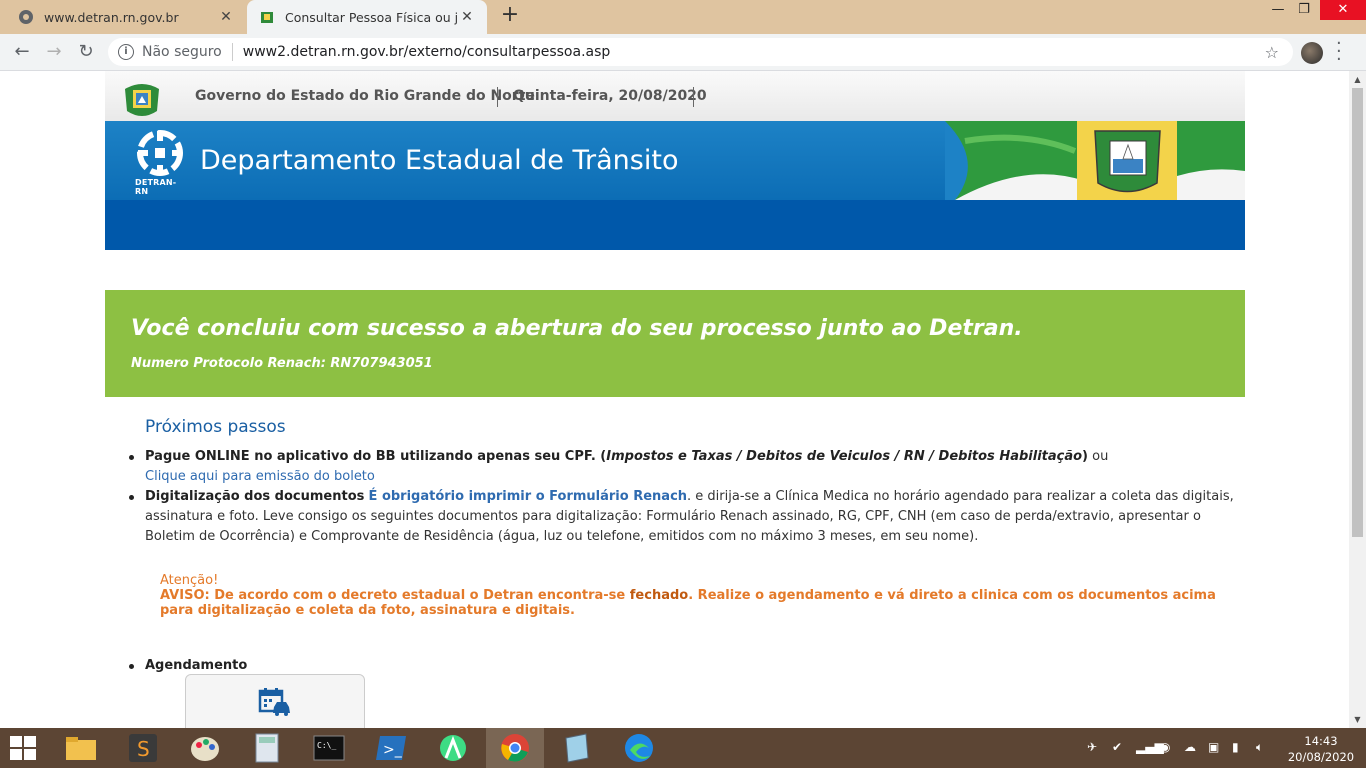 The image size is (1366, 768). I want to click on vertical-scrollbar: ▲ ▼, so click(1357, 399).